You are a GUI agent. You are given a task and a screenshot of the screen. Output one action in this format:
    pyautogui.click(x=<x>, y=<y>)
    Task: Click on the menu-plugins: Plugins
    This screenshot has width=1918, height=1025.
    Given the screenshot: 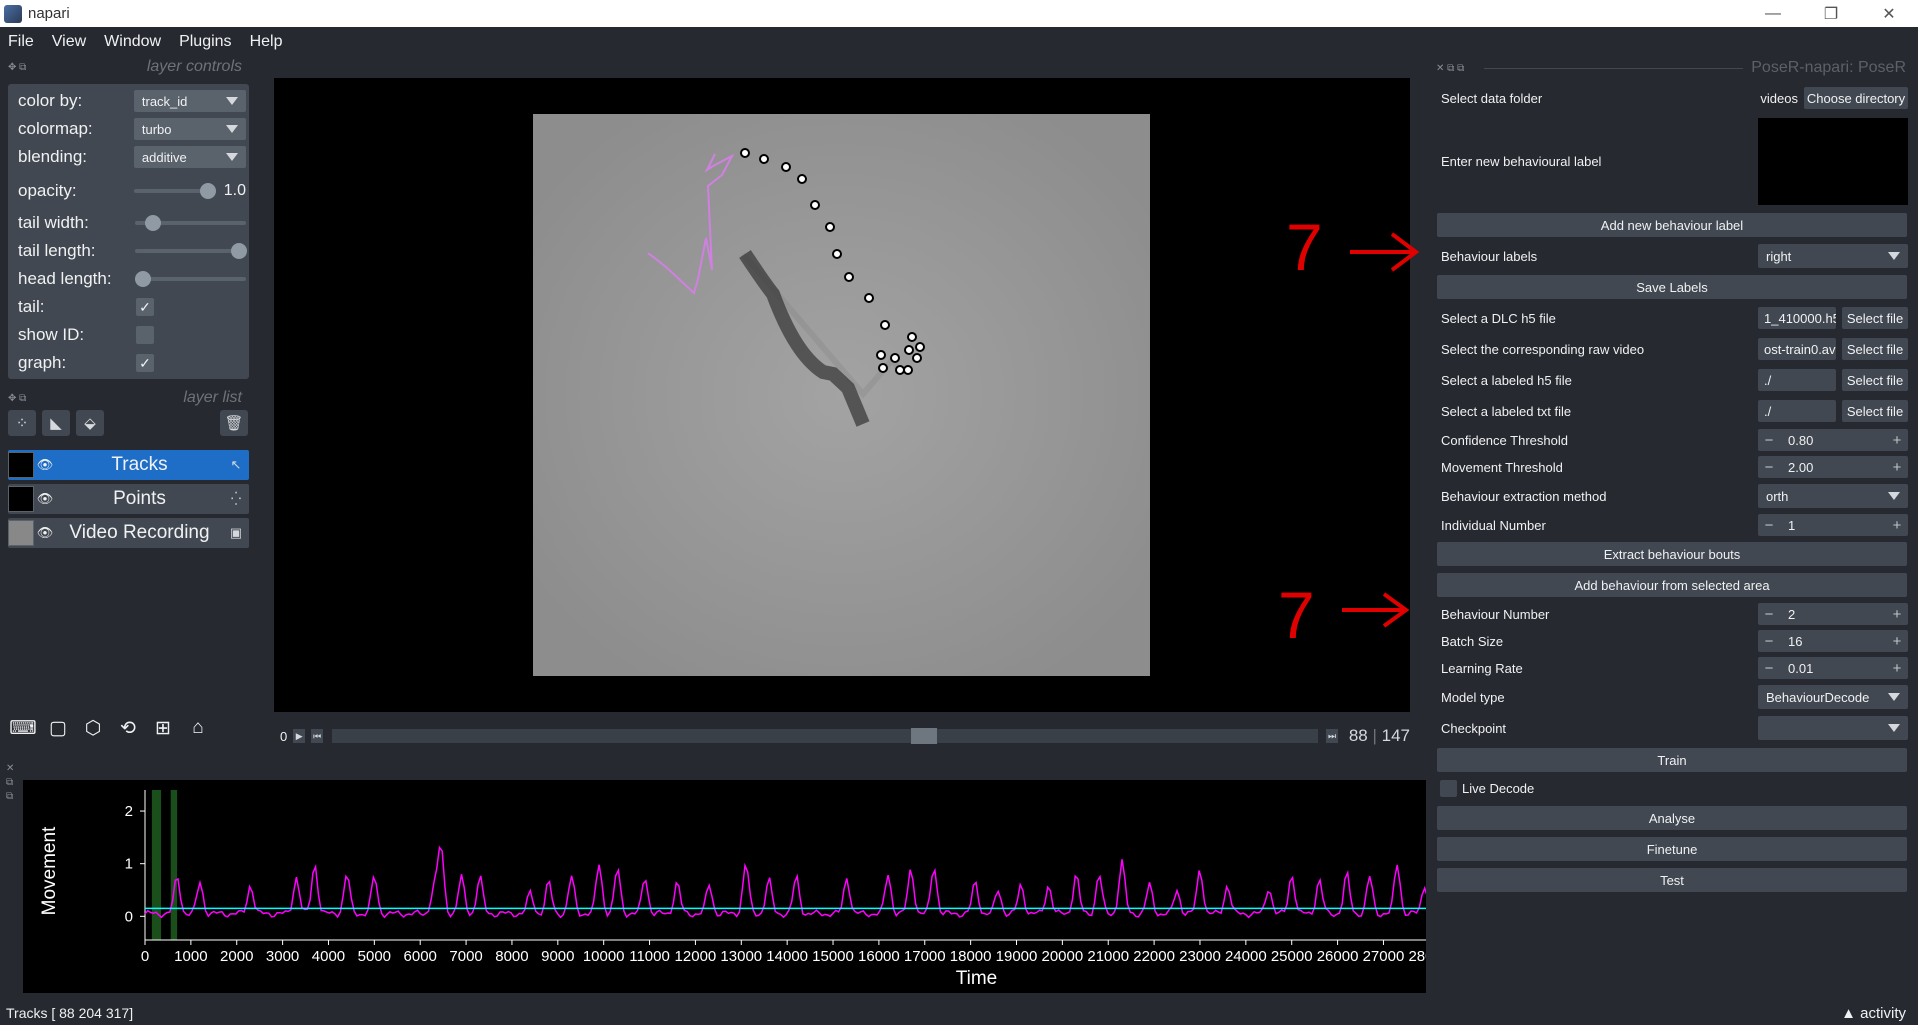 What is the action you would take?
    pyautogui.click(x=205, y=42)
    